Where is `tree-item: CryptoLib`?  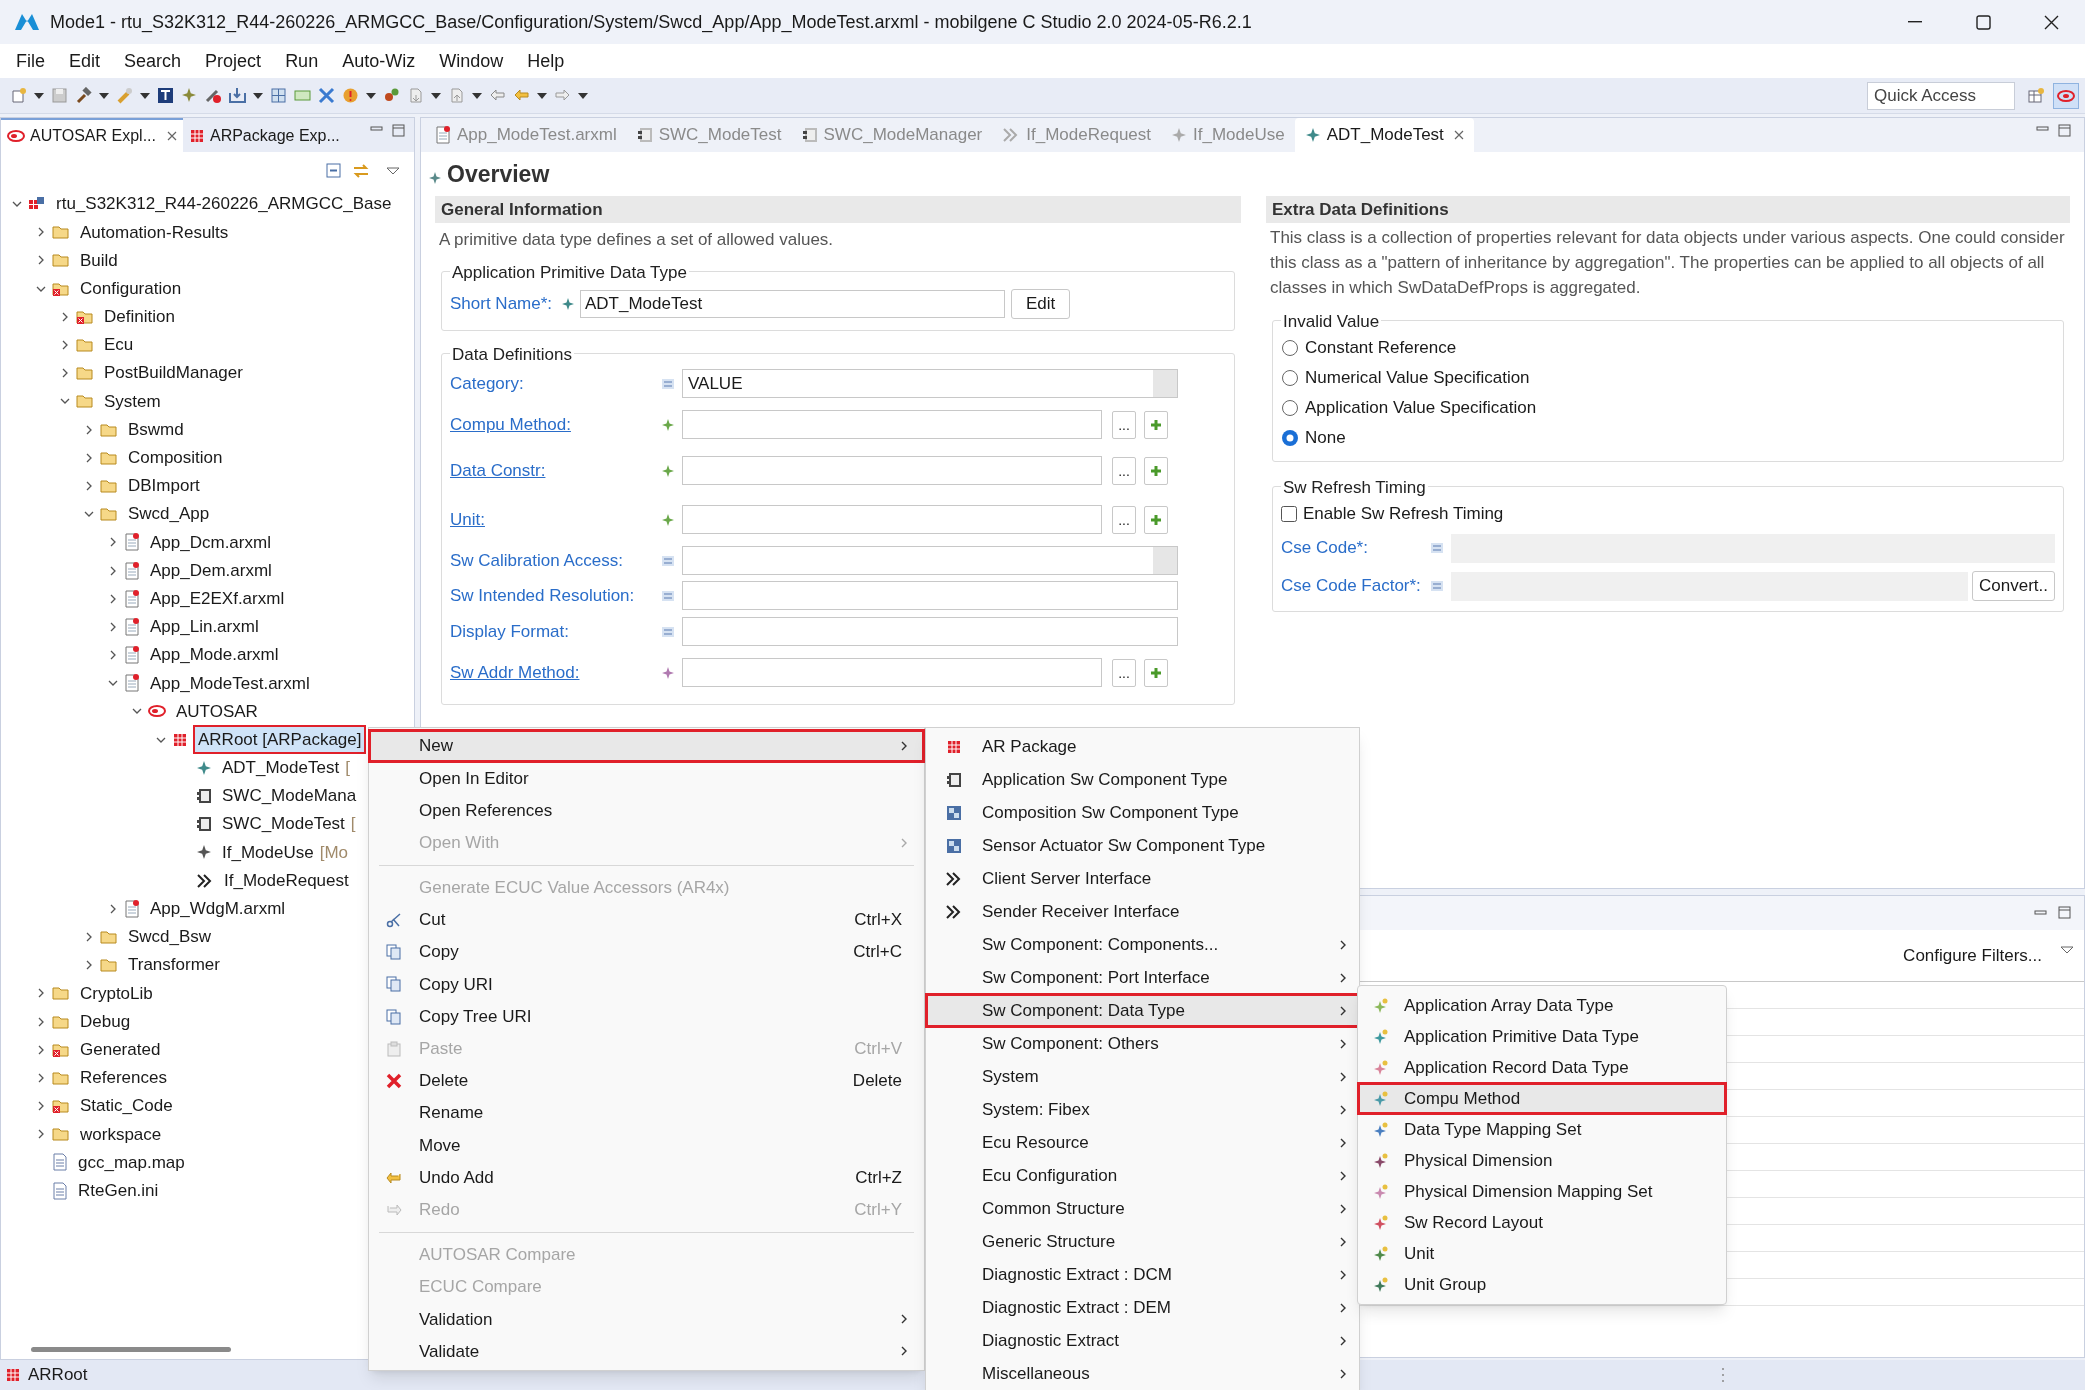 tree-item: CryptoLib is located at coordinates (116, 993).